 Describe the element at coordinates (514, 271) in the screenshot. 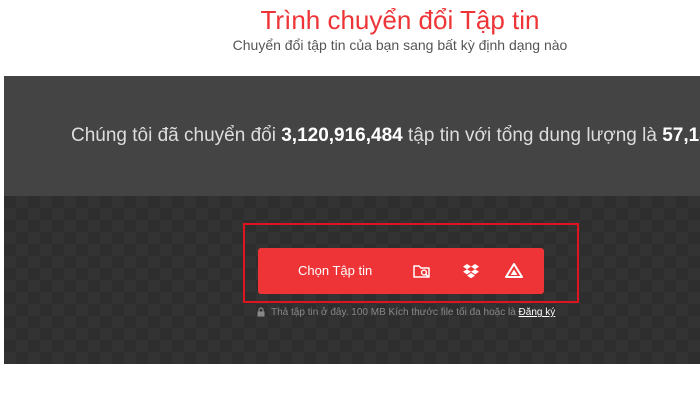

I see `google-drive-icon` at that location.